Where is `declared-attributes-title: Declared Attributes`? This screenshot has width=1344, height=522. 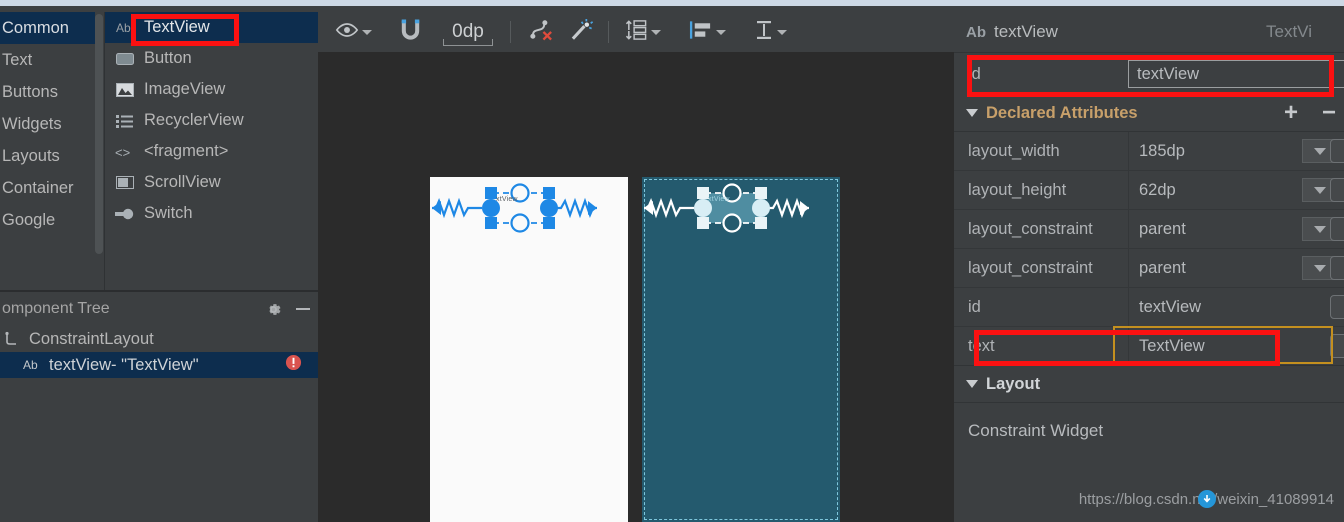 declared-attributes-title: Declared Attributes is located at coordinates (1062, 112).